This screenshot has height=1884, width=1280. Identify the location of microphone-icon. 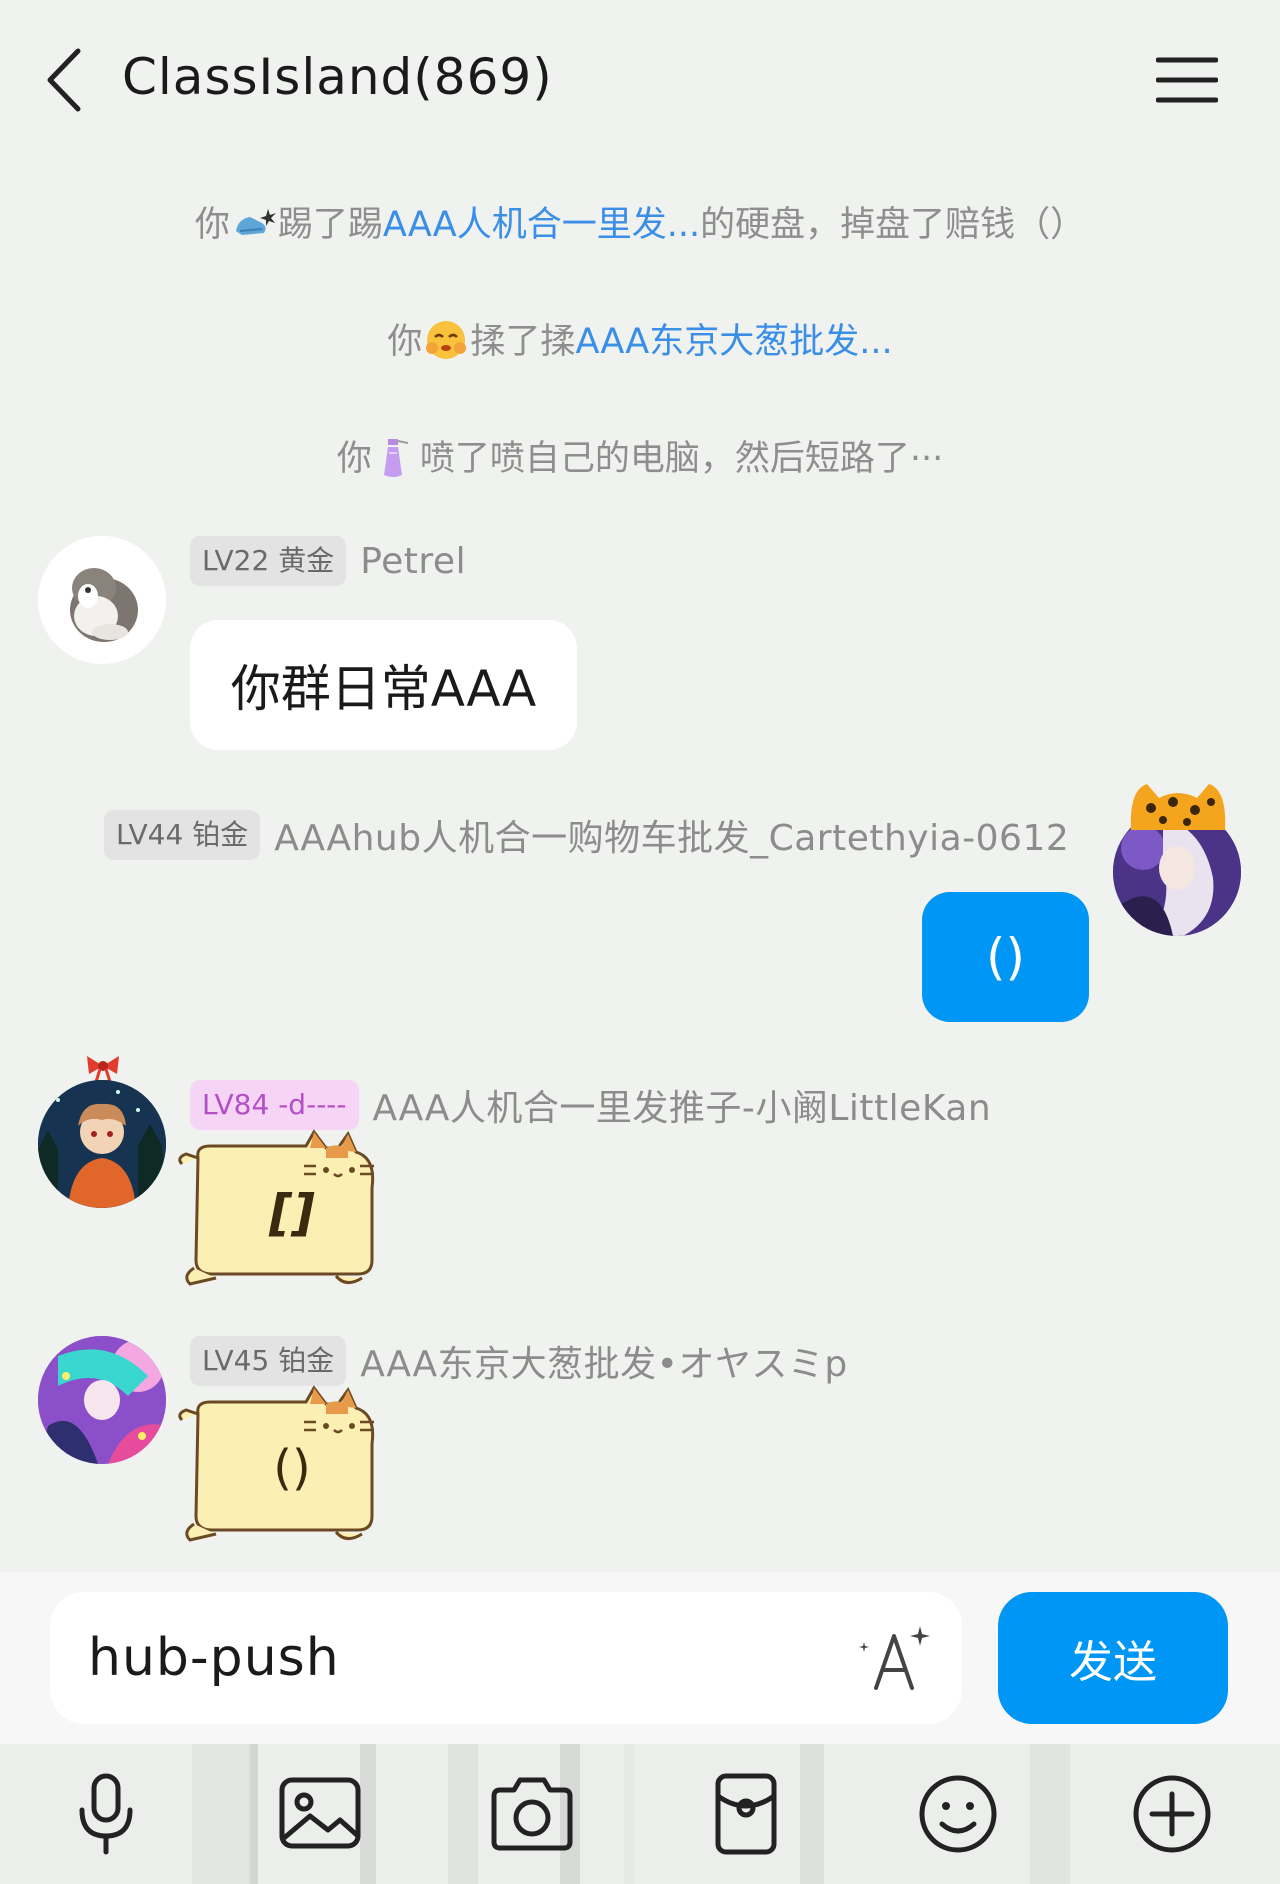
(106, 1814).